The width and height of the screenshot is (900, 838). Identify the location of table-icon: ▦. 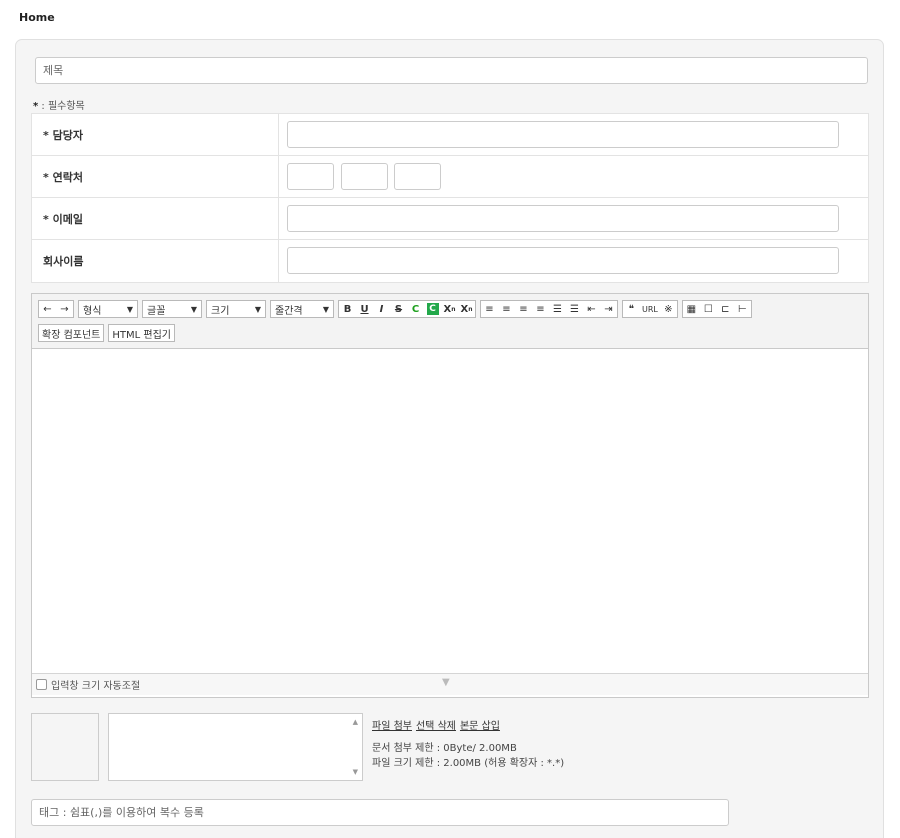
(691, 309).